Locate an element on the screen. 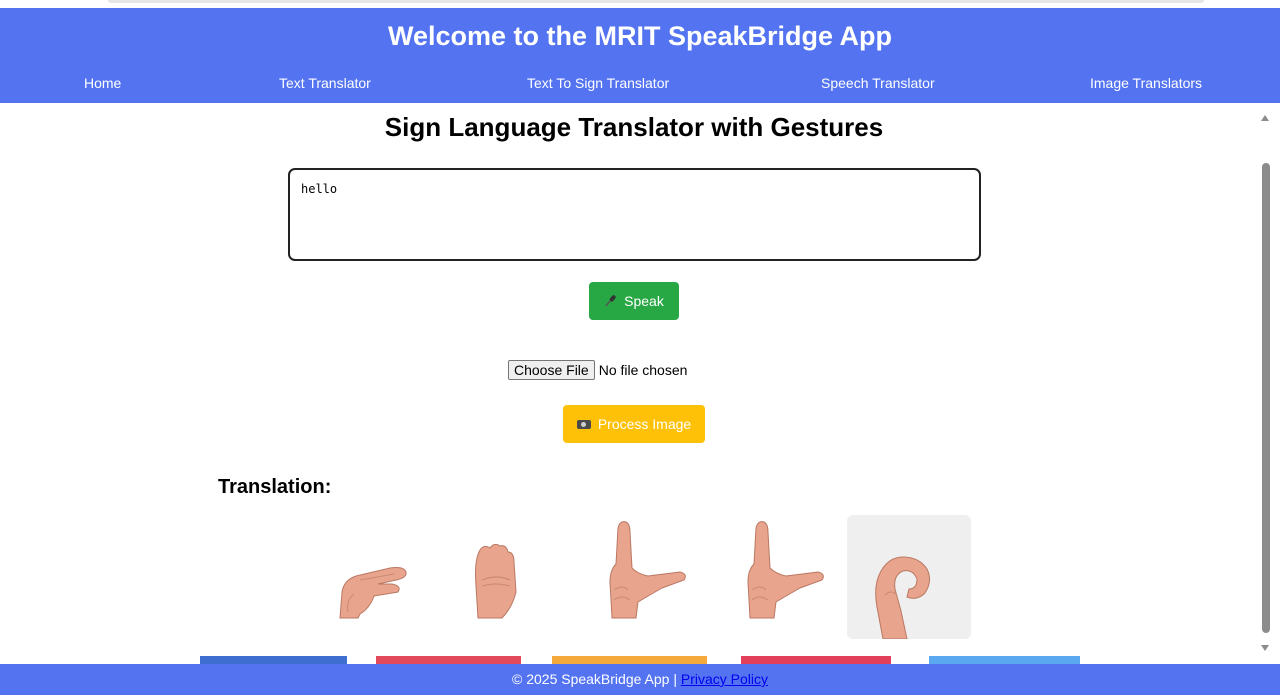  scroll-down-arrow is located at coordinates (1265, 648).